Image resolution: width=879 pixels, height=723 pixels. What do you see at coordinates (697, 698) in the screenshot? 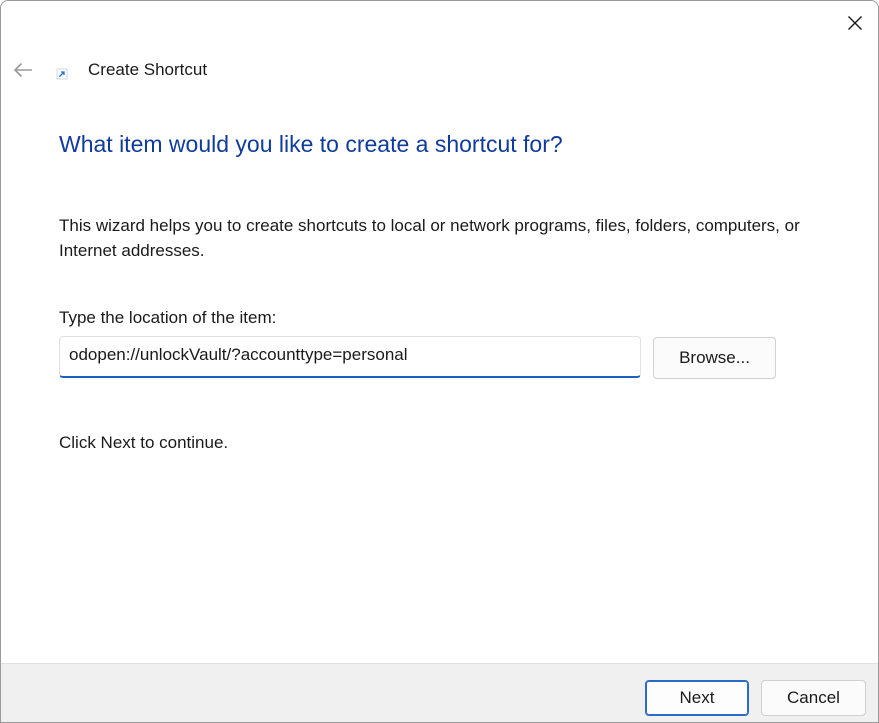
I see `next-button: Next` at bounding box center [697, 698].